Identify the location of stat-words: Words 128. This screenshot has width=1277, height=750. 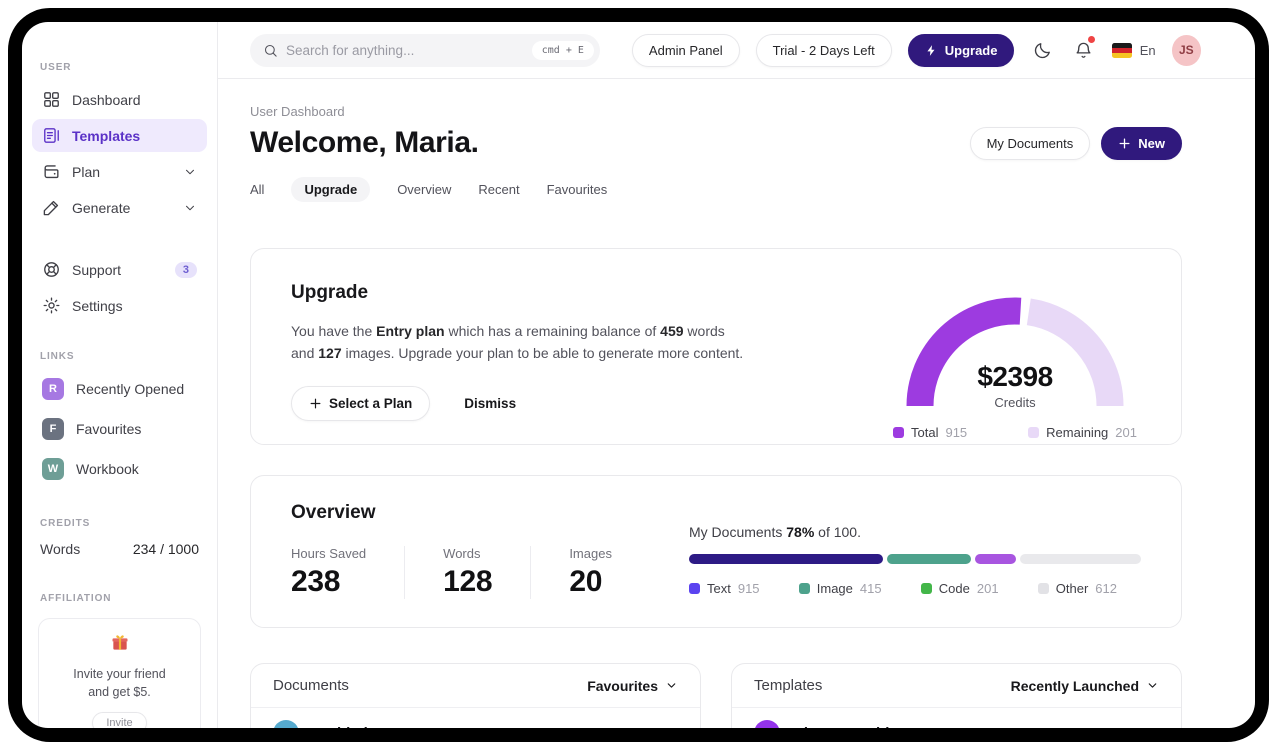
(467, 572).